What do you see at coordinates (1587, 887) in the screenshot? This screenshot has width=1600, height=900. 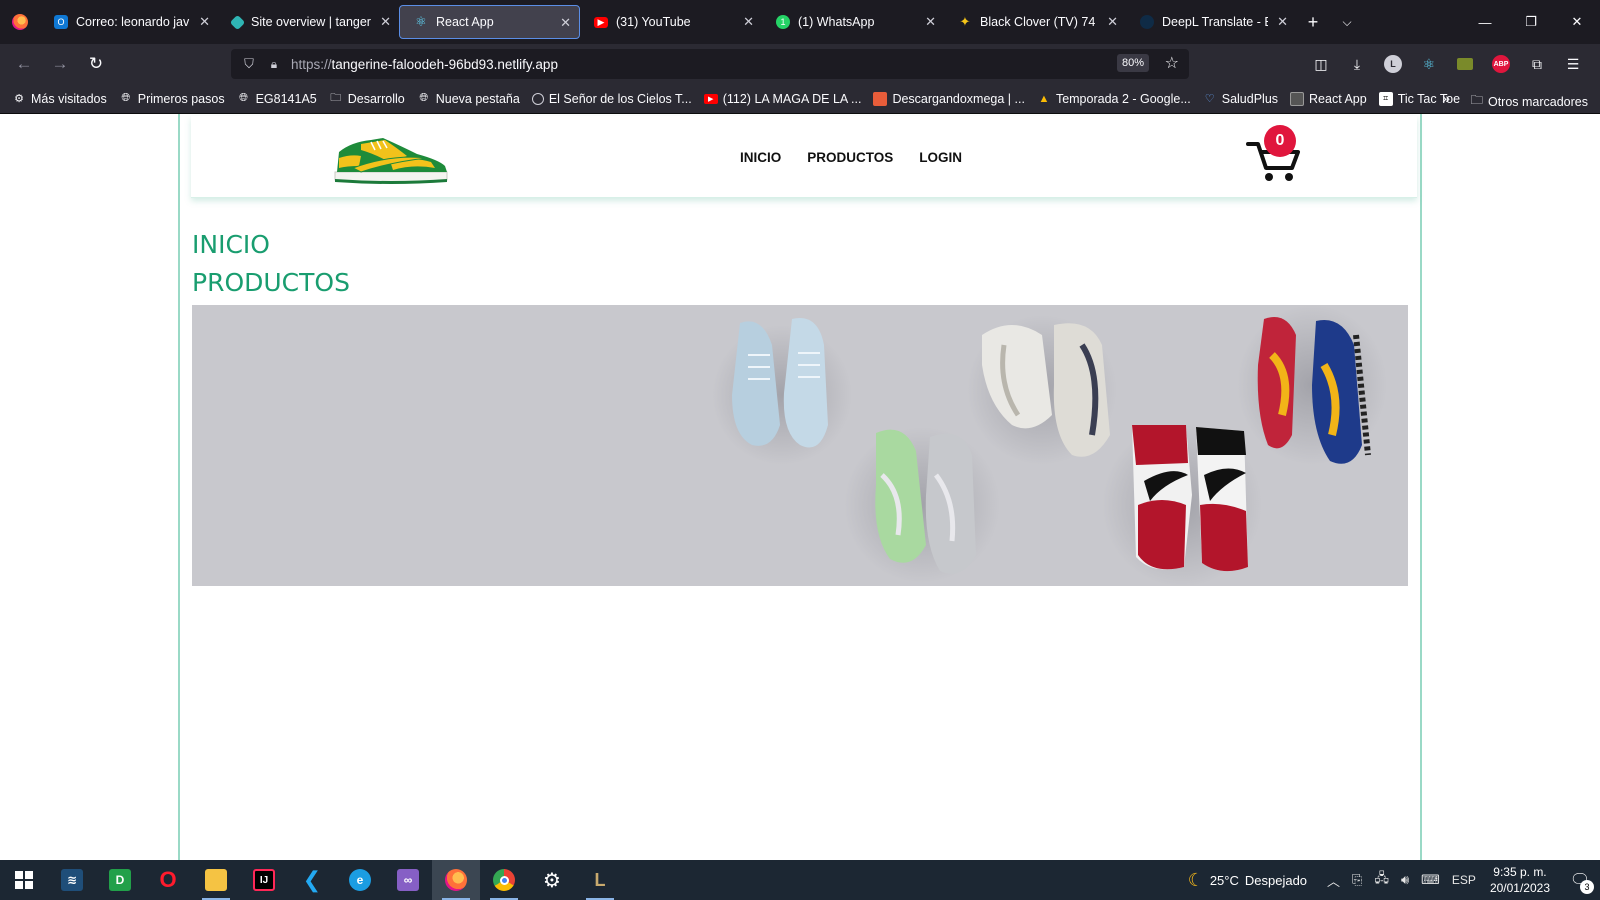 I see `notification-count: 3` at bounding box center [1587, 887].